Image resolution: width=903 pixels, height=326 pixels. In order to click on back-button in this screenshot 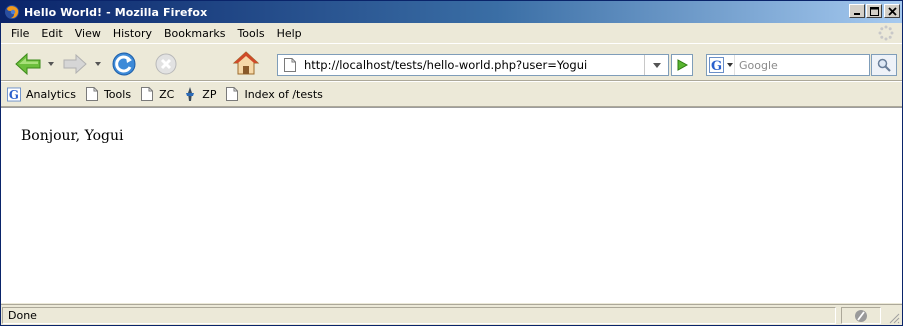, I will do `click(28, 64)`.